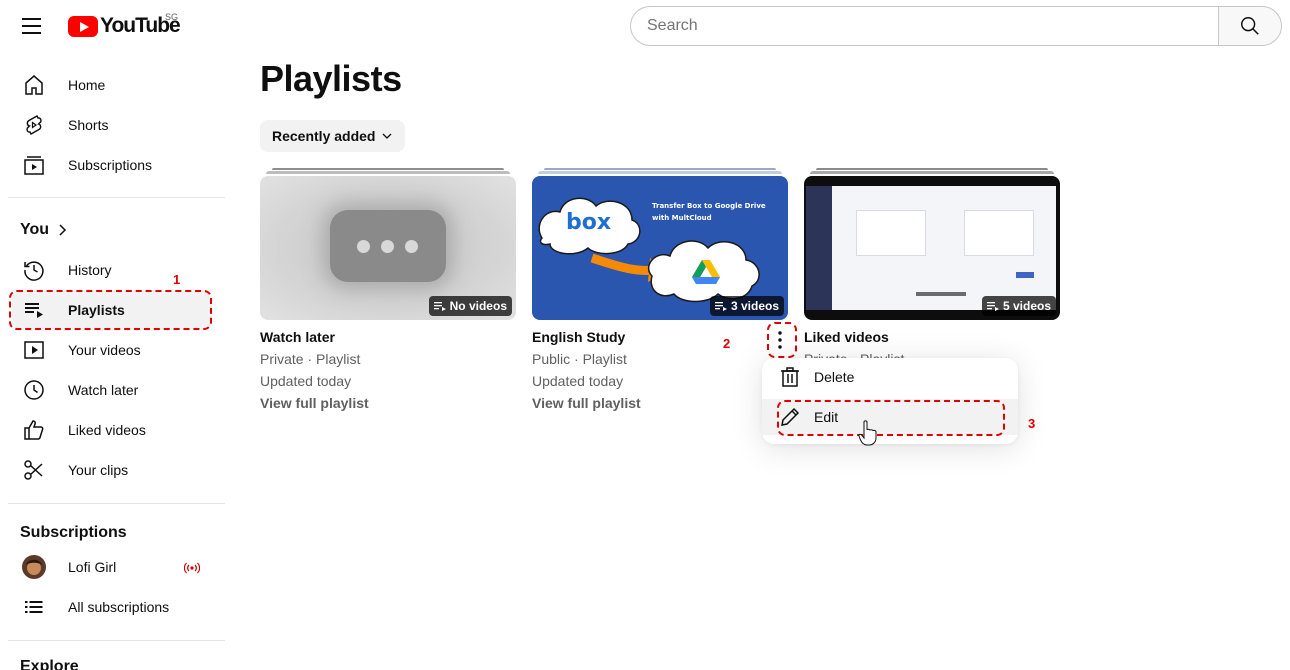 This screenshot has width=1290, height=670. I want to click on video-count-badge: 3 videos, so click(746, 306).